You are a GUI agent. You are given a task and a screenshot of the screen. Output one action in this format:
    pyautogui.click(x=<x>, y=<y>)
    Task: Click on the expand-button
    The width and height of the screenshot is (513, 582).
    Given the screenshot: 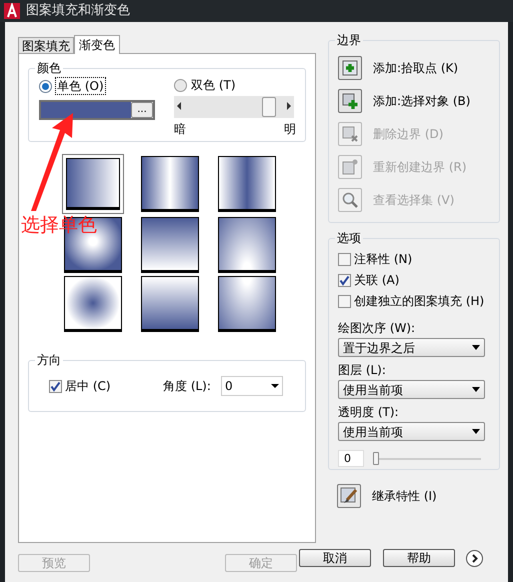 What is the action you would take?
    pyautogui.click(x=474, y=558)
    